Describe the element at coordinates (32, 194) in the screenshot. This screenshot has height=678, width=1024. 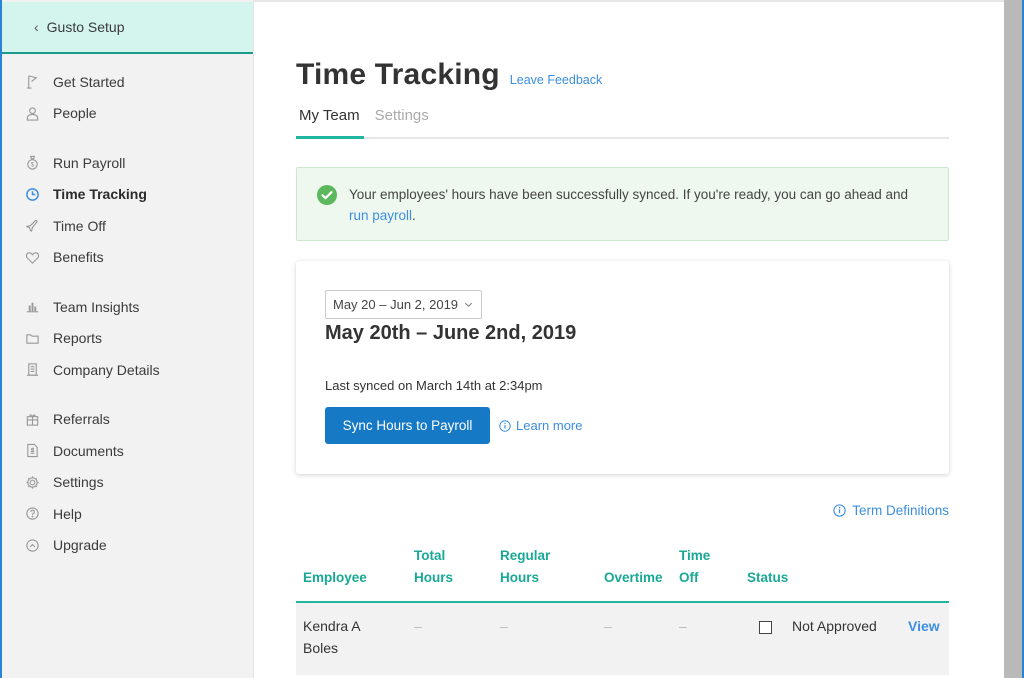
I see `clock-icon` at that location.